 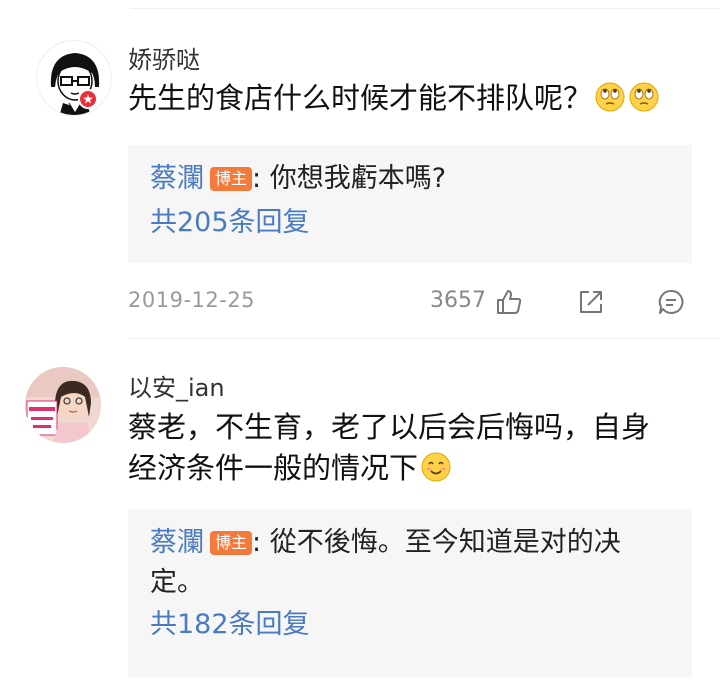 I want to click on comment-date: 2019-12-25, so click(x=192, y=300).